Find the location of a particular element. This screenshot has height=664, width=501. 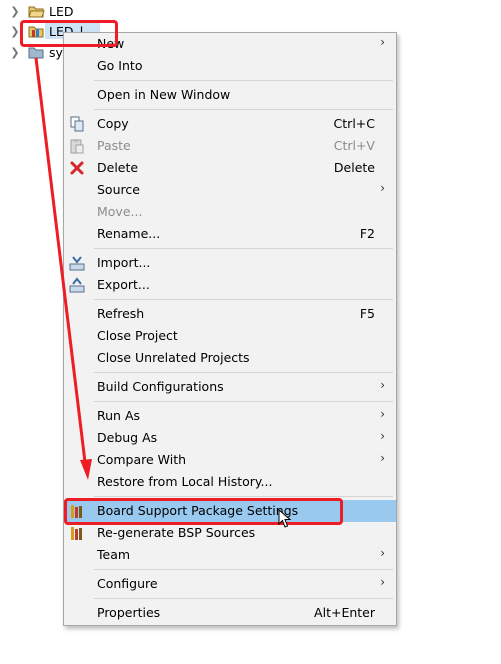

mouse-cursor-icon is located at coordinates (285, 518).